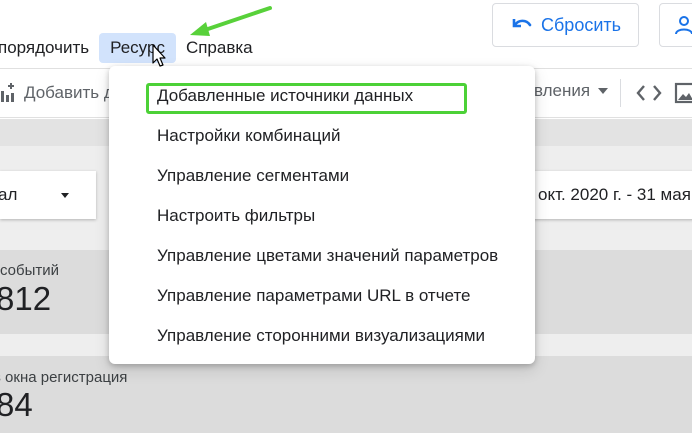 Image resolution: width=692 pixels, height=433 pixels. I want to click on mouse-cursor, so click(159, 55).